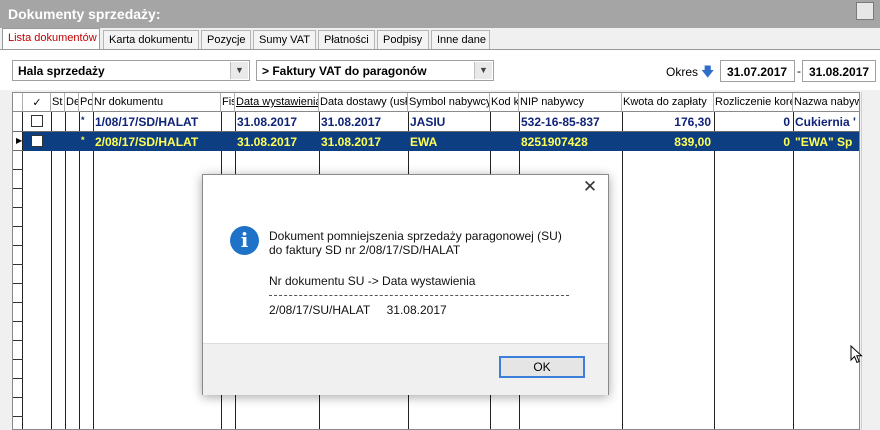 The image size is (880, 430). I want to click on nr-dokumentu-cell: 1/08/17/SD/HALAT, so click(147, 122).